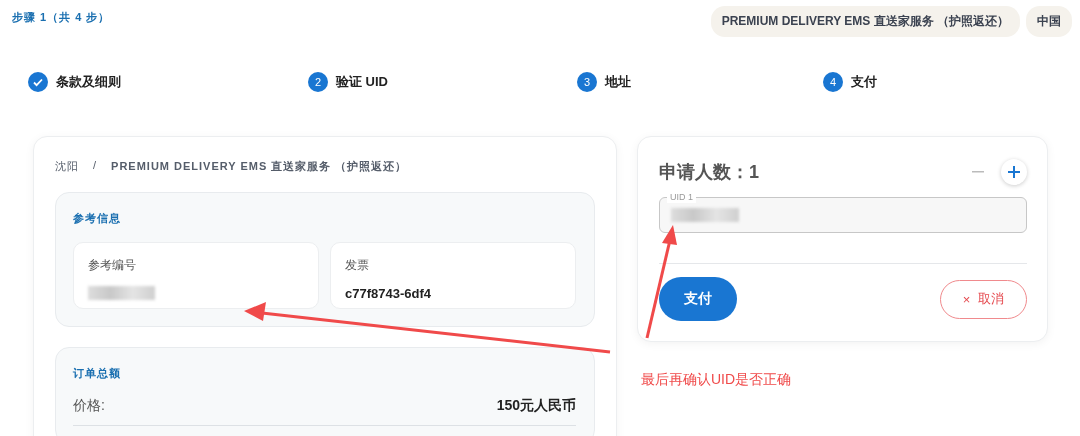 Image resolution: width=1080 pixels, height=436 pixels. What do you see at coordinates (983, 299) in the screenshot?
I see `cancel-button: × 取消` at bounding box center [983, 299].